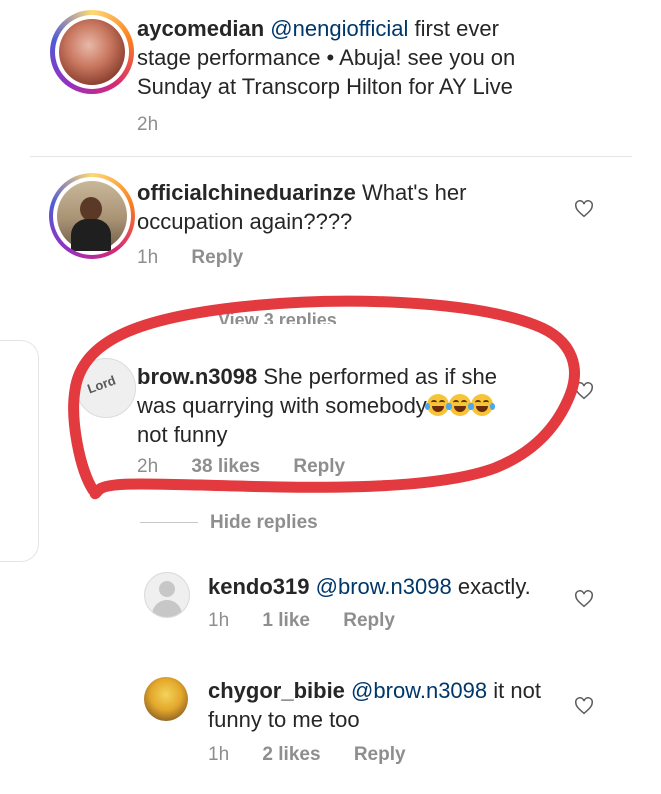 The width and height of the screenshot is (661, 794). I want to click on reply-2-reply-button: Reply, so click(380, 754).